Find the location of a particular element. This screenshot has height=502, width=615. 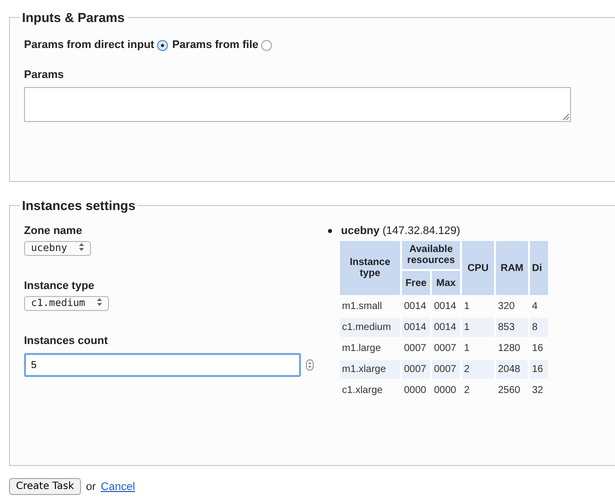

section-title: Inputs & Params is located at coordinates (73, 17).